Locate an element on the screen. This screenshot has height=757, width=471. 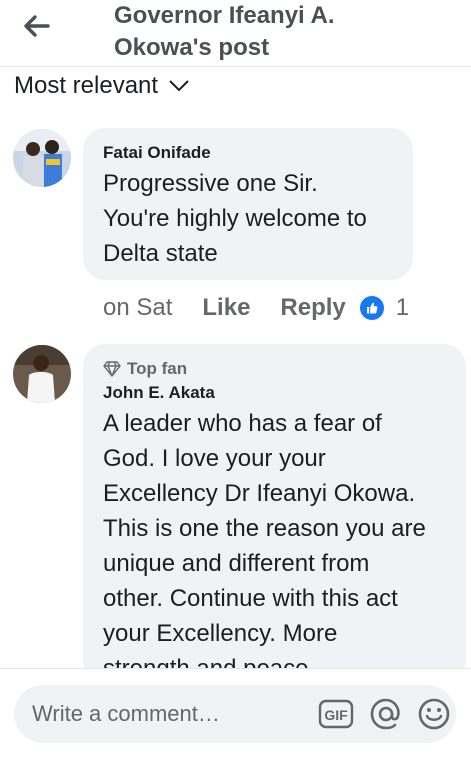
comment-composer: Write a comment… GIF is located at coordinates (235, 712).